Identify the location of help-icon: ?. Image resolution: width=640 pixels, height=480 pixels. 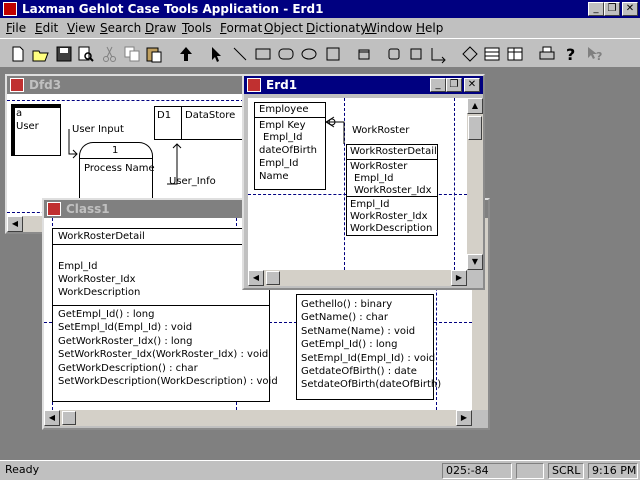
(571, 54).